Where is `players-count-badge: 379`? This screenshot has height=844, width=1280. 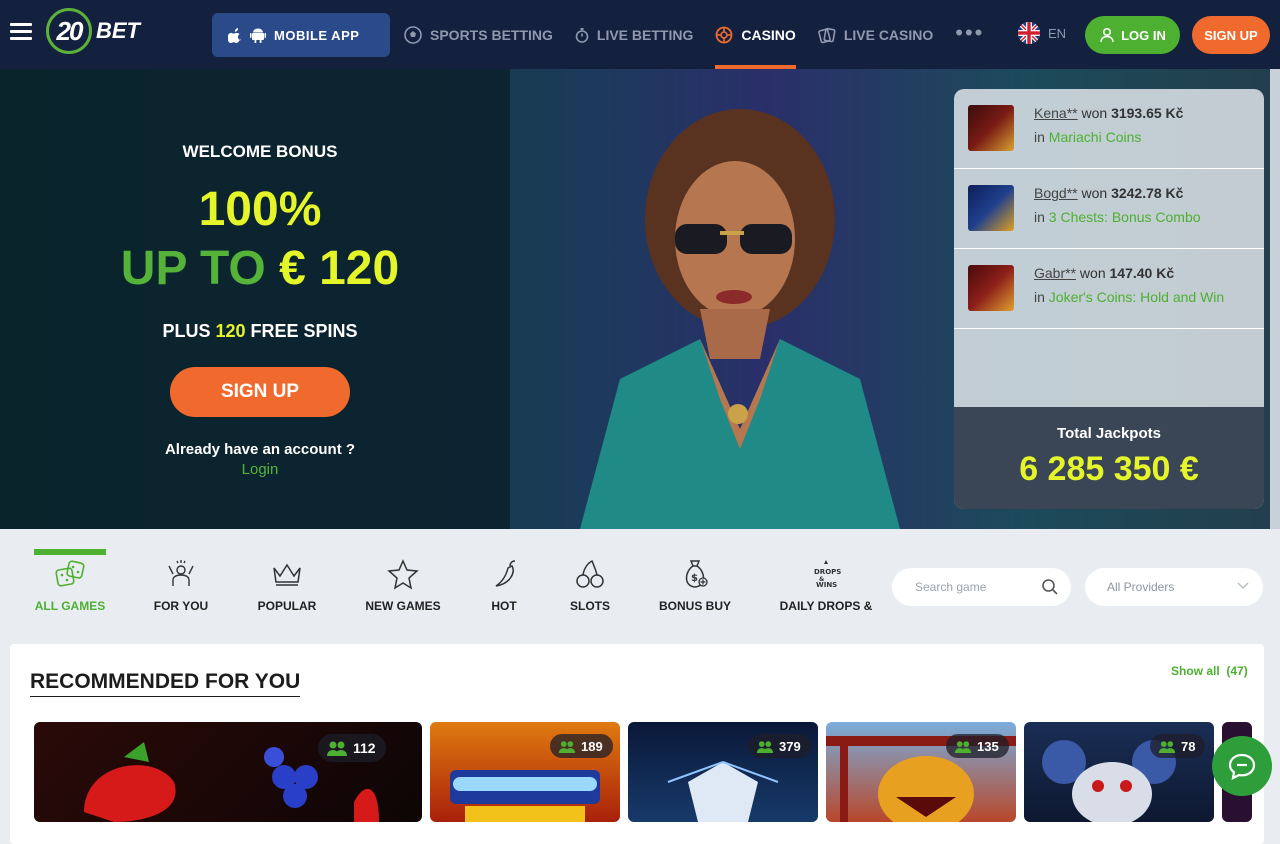
players-count-badge: 379 is located at coordinates (779, 746).